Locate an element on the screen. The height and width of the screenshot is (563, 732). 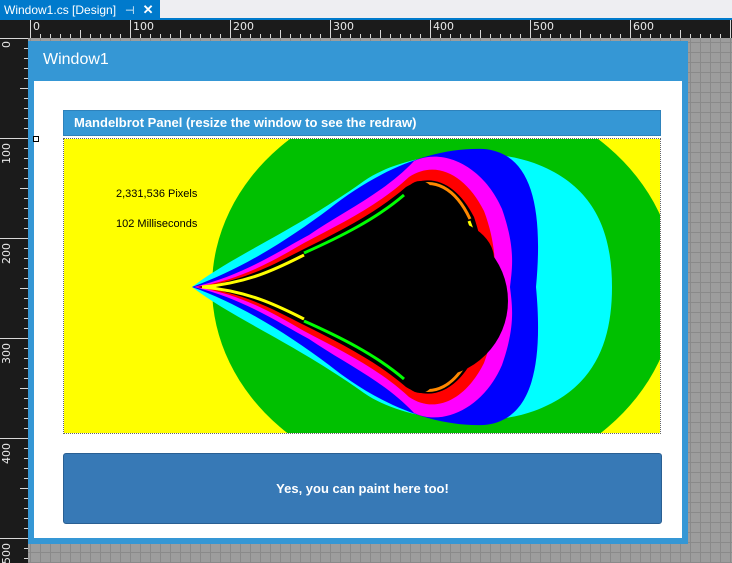
selection-handle is located at coordinates (36, 139).